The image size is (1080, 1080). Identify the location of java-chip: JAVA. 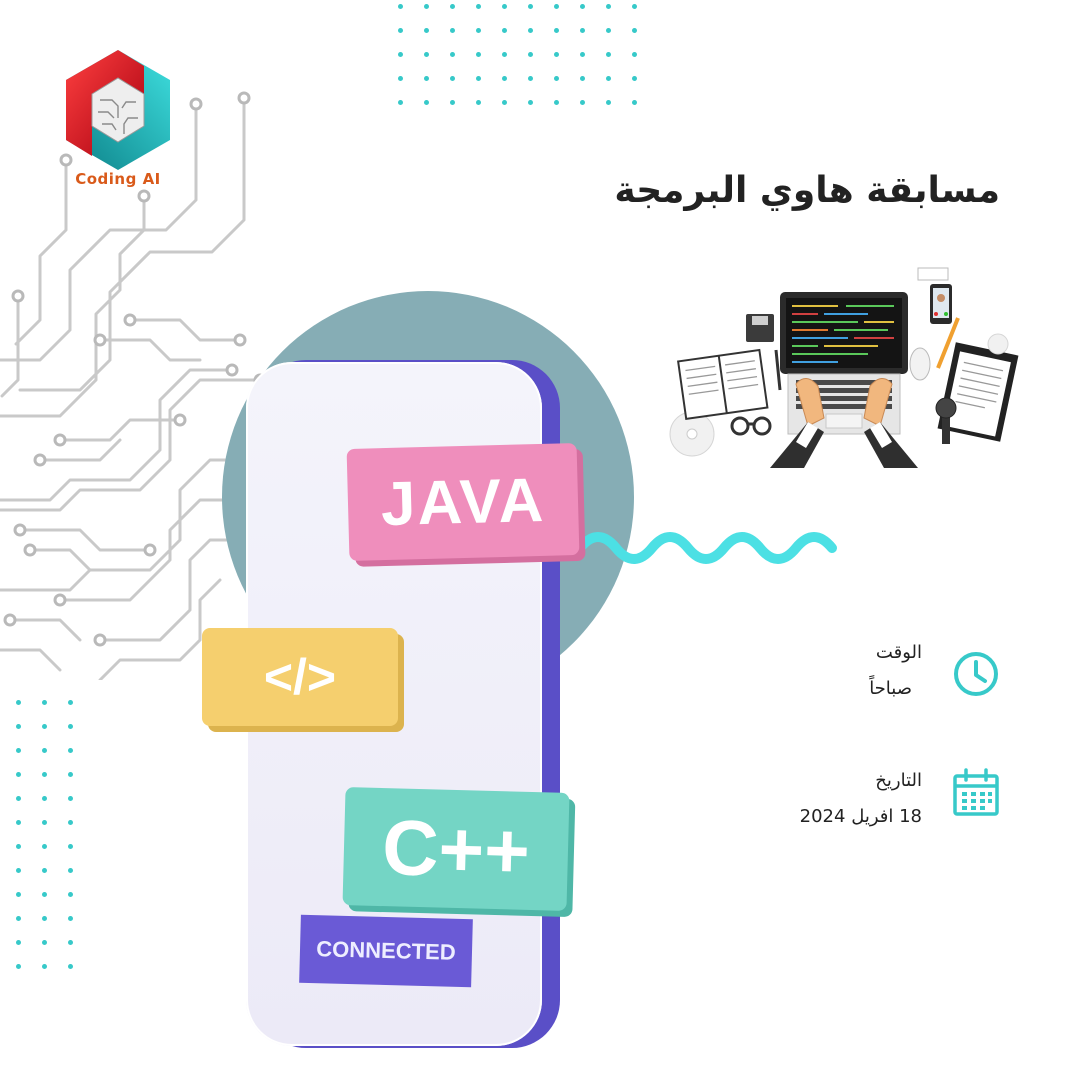
(463, 502).